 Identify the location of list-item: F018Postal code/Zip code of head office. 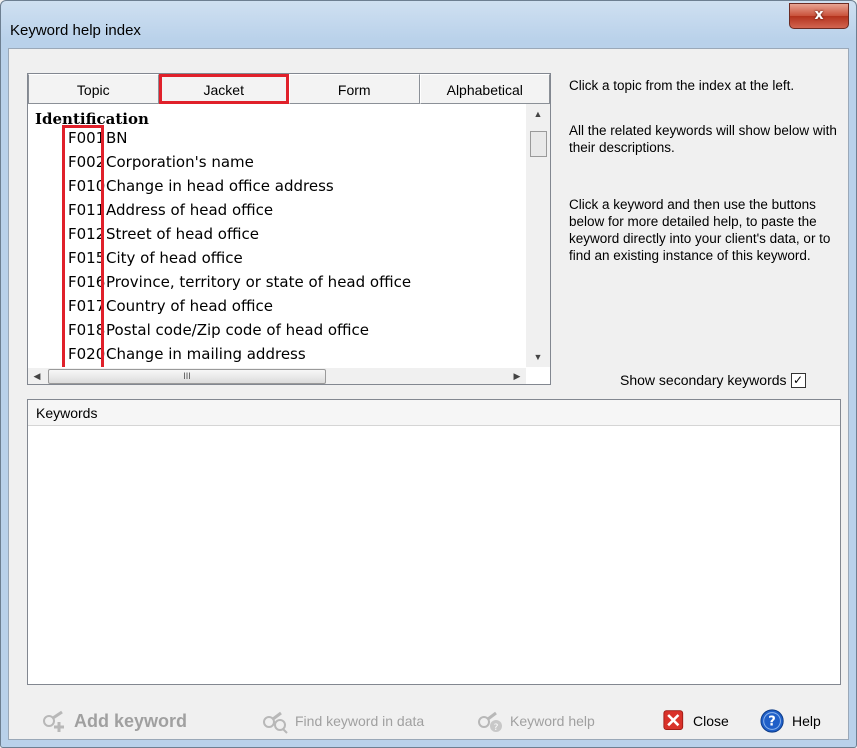
(218, 330).